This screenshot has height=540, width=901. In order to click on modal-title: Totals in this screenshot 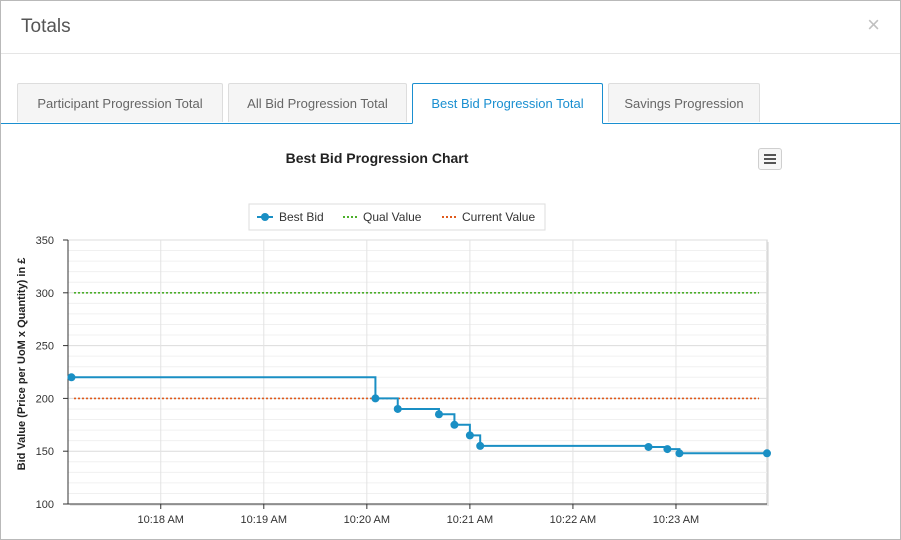, I will do `click(46, 26)`.